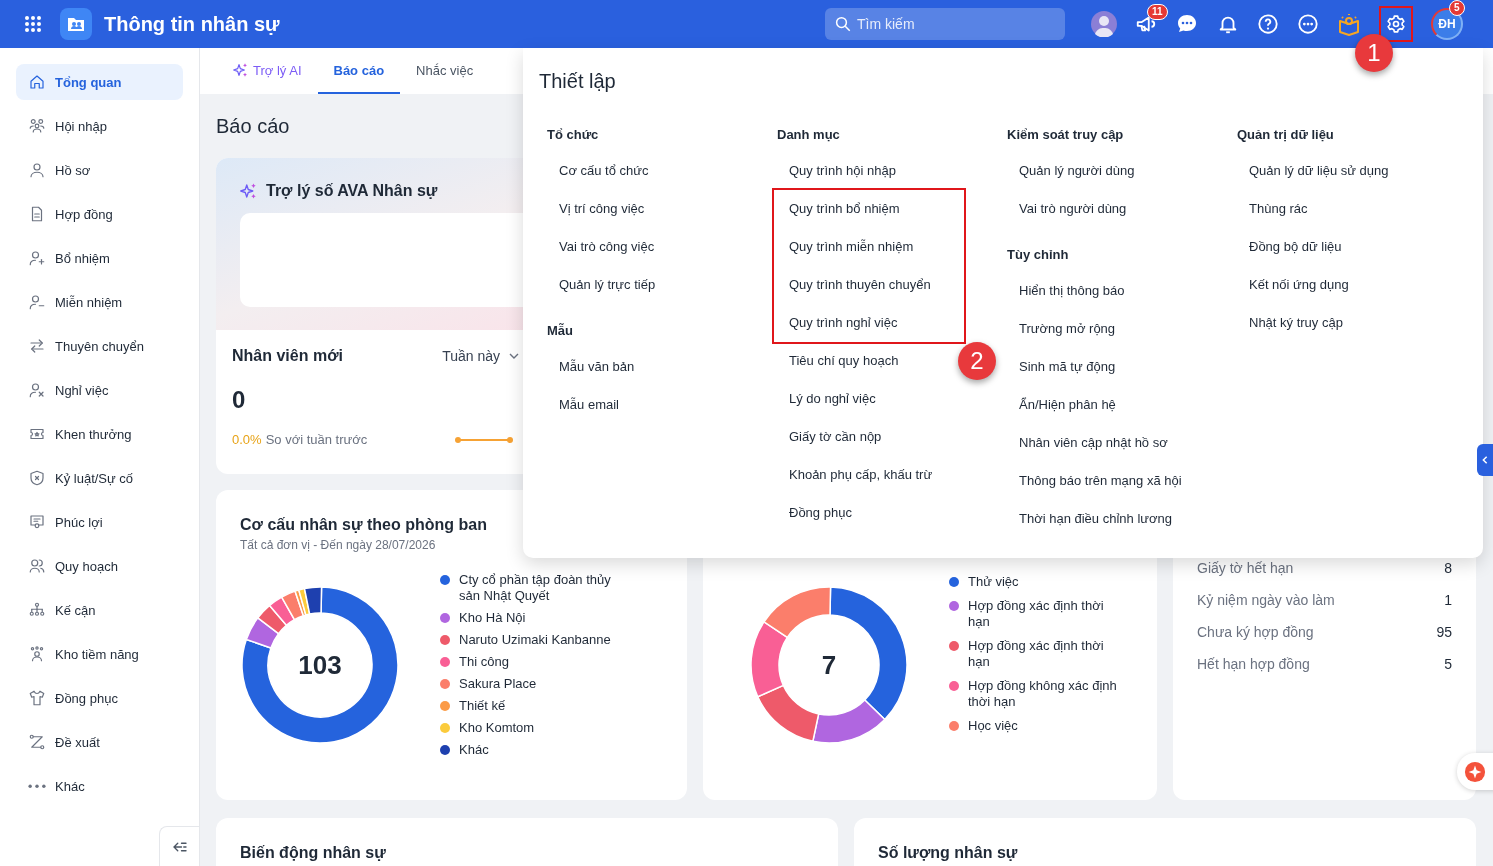  What do you see at coordinates (99, 302) in the screenshot?
I see `sidebar-item: Miễn nhiệm` at bounding box center [99, 302].